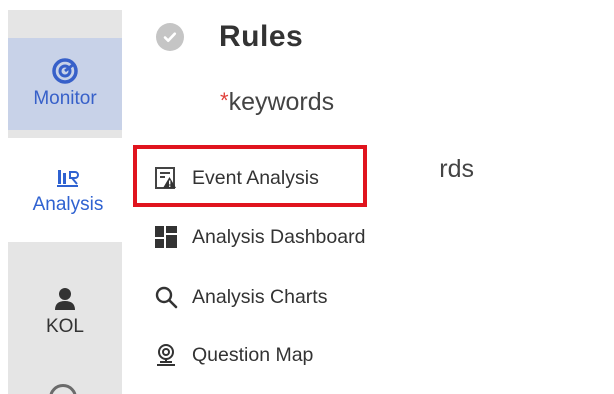 The height and width of the screenshot is (394, 614). I want to click on monitor-gauge-icon, so click(65, 71).